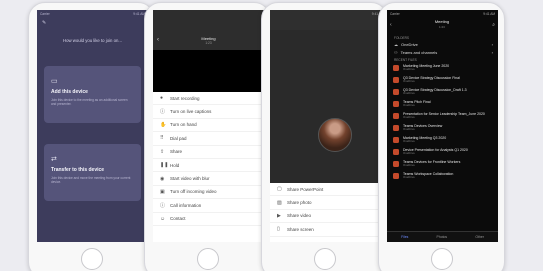 Image resolution: width=543 pixels, height=271 pixels. I want to click on hold-item: ❚❚ Hold, so click(208, 166).